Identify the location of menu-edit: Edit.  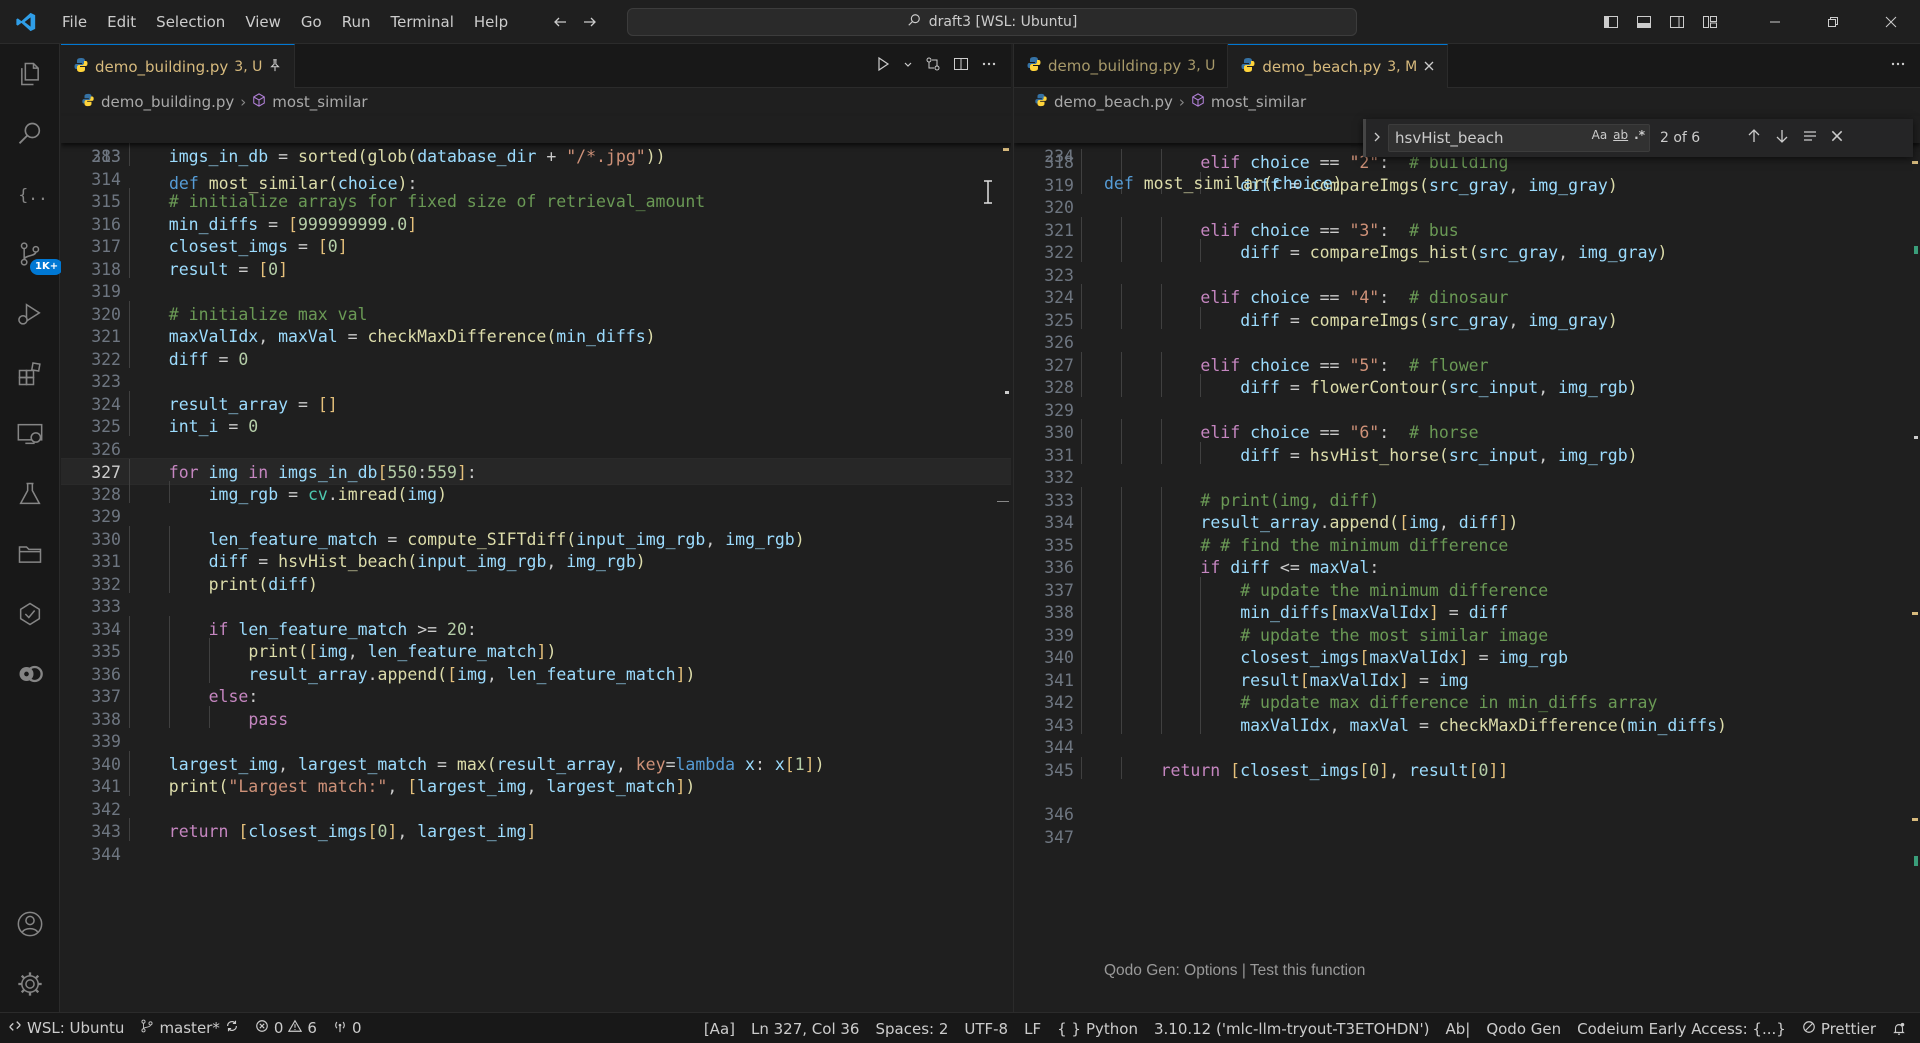
(121, 22).